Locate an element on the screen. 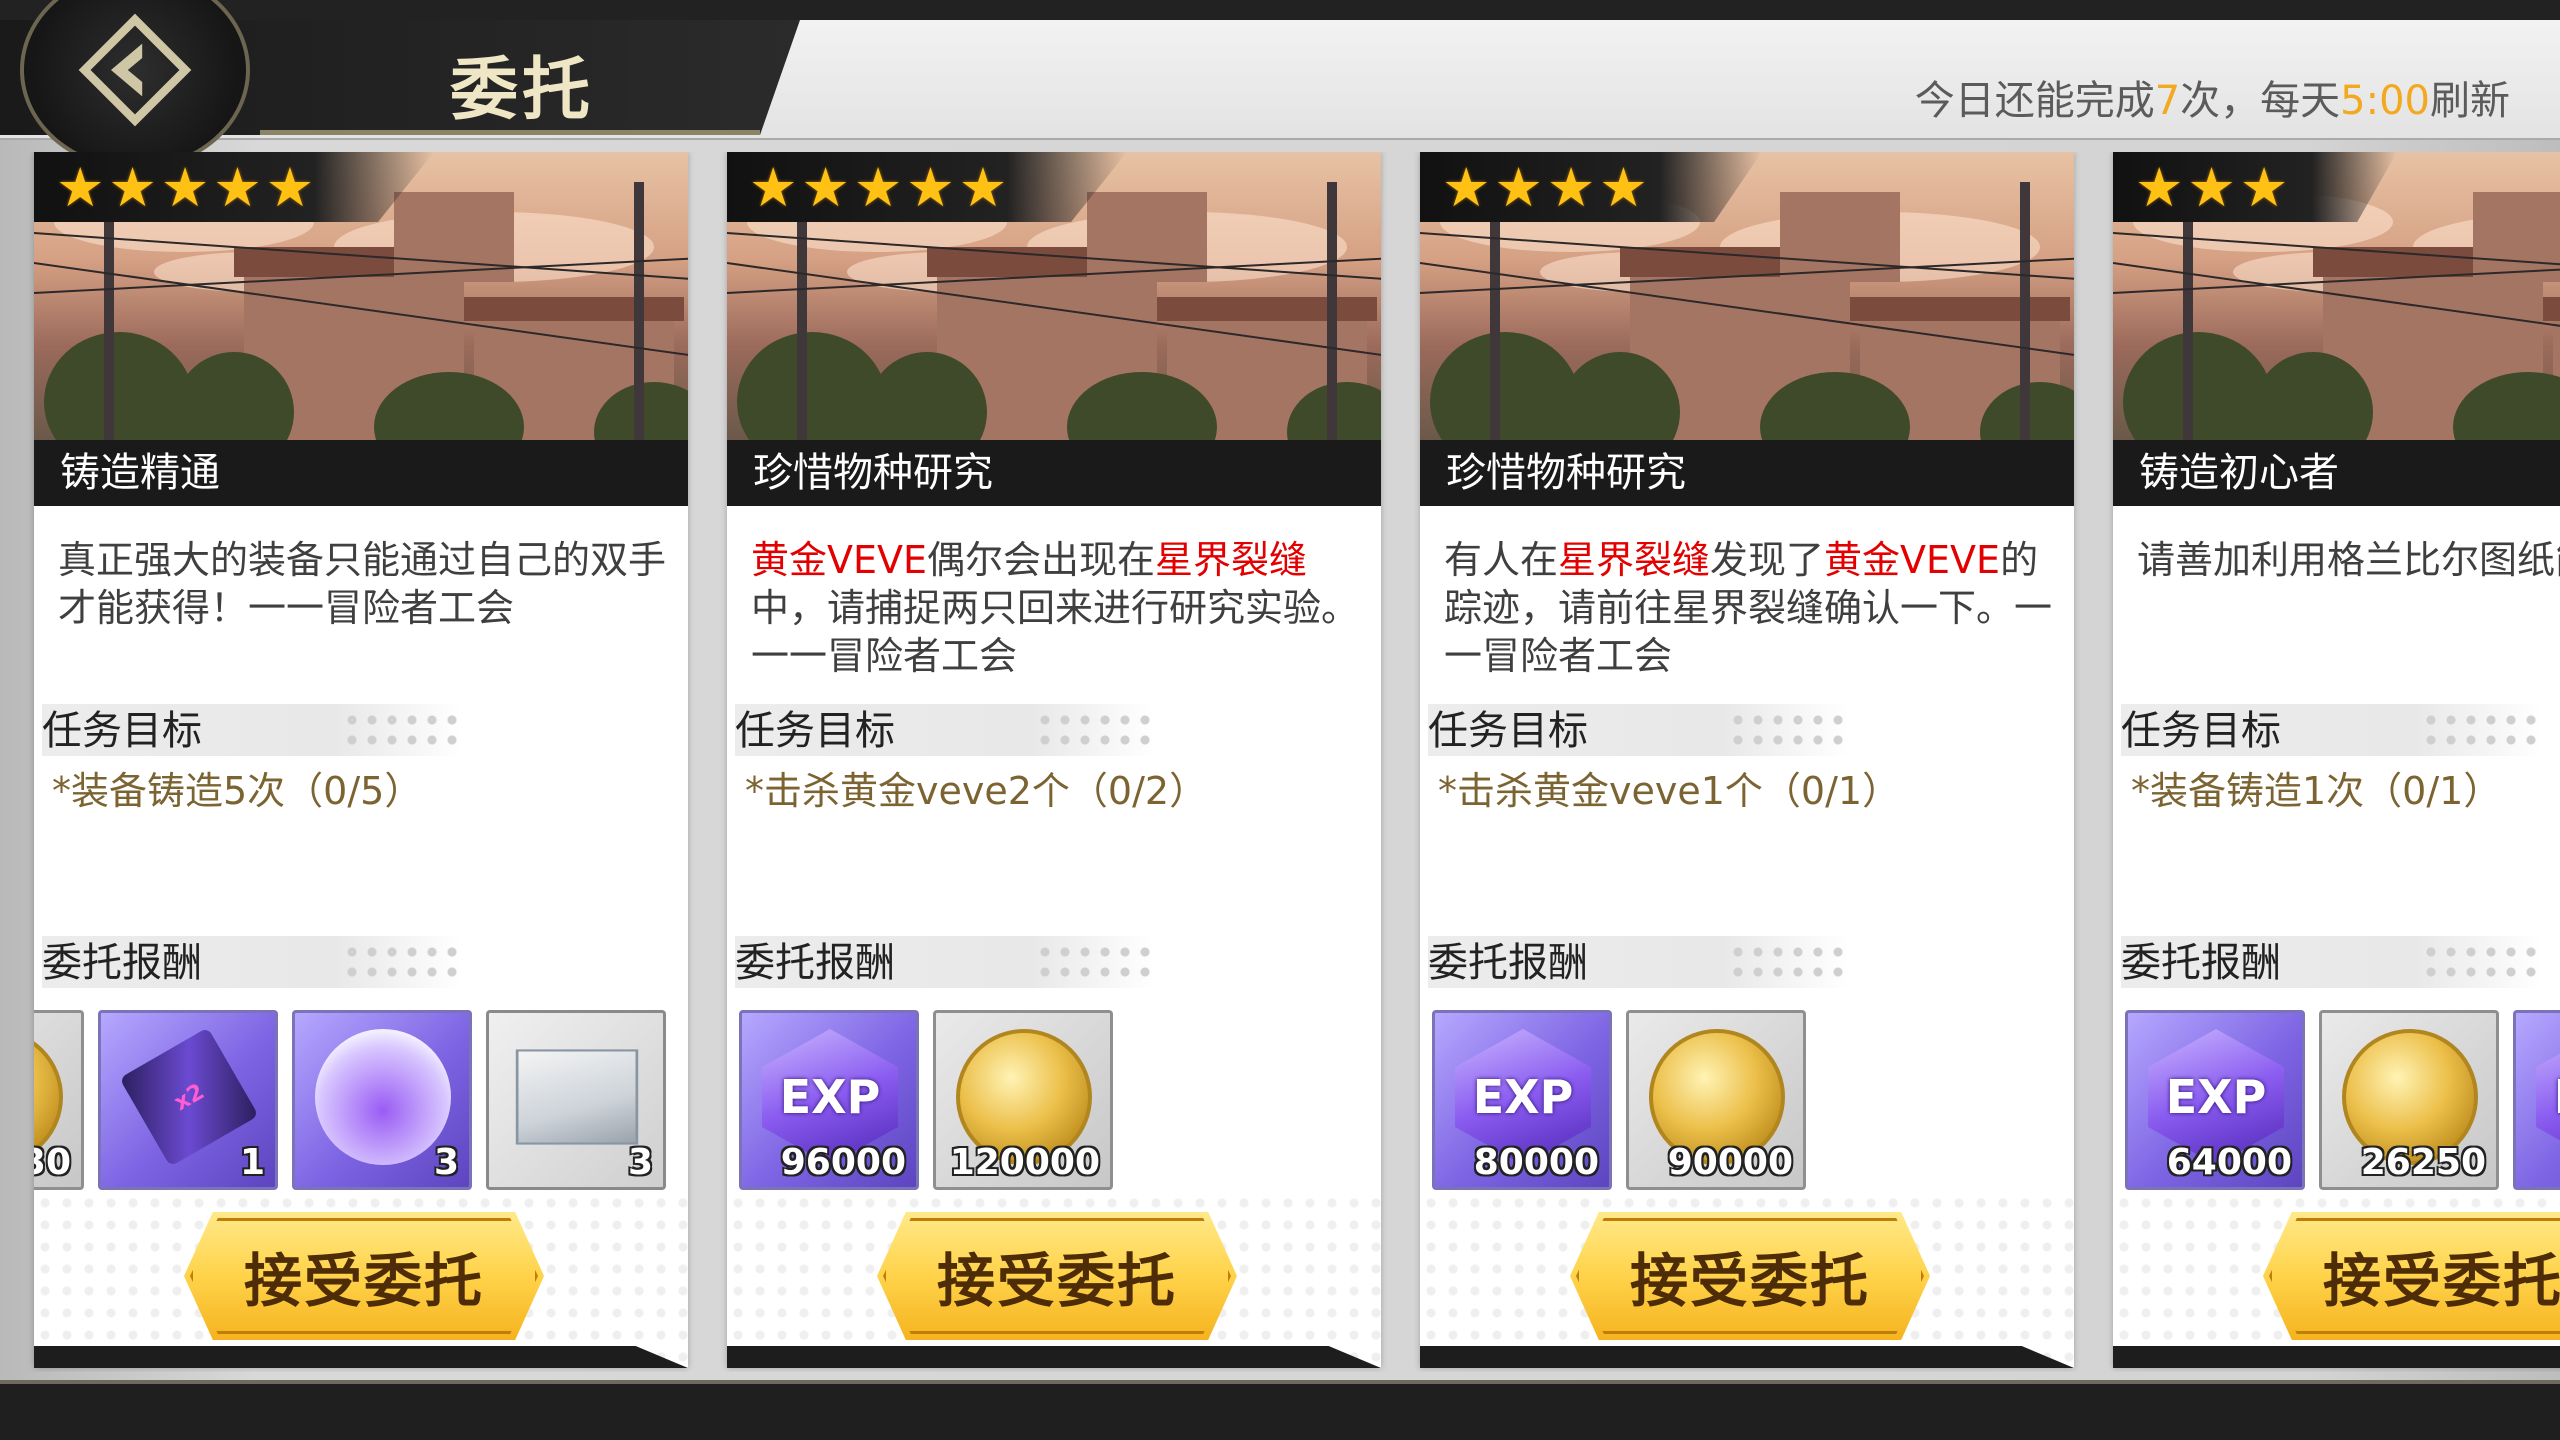  reward-count: 26250 is located at coordinates (2423, 1162).